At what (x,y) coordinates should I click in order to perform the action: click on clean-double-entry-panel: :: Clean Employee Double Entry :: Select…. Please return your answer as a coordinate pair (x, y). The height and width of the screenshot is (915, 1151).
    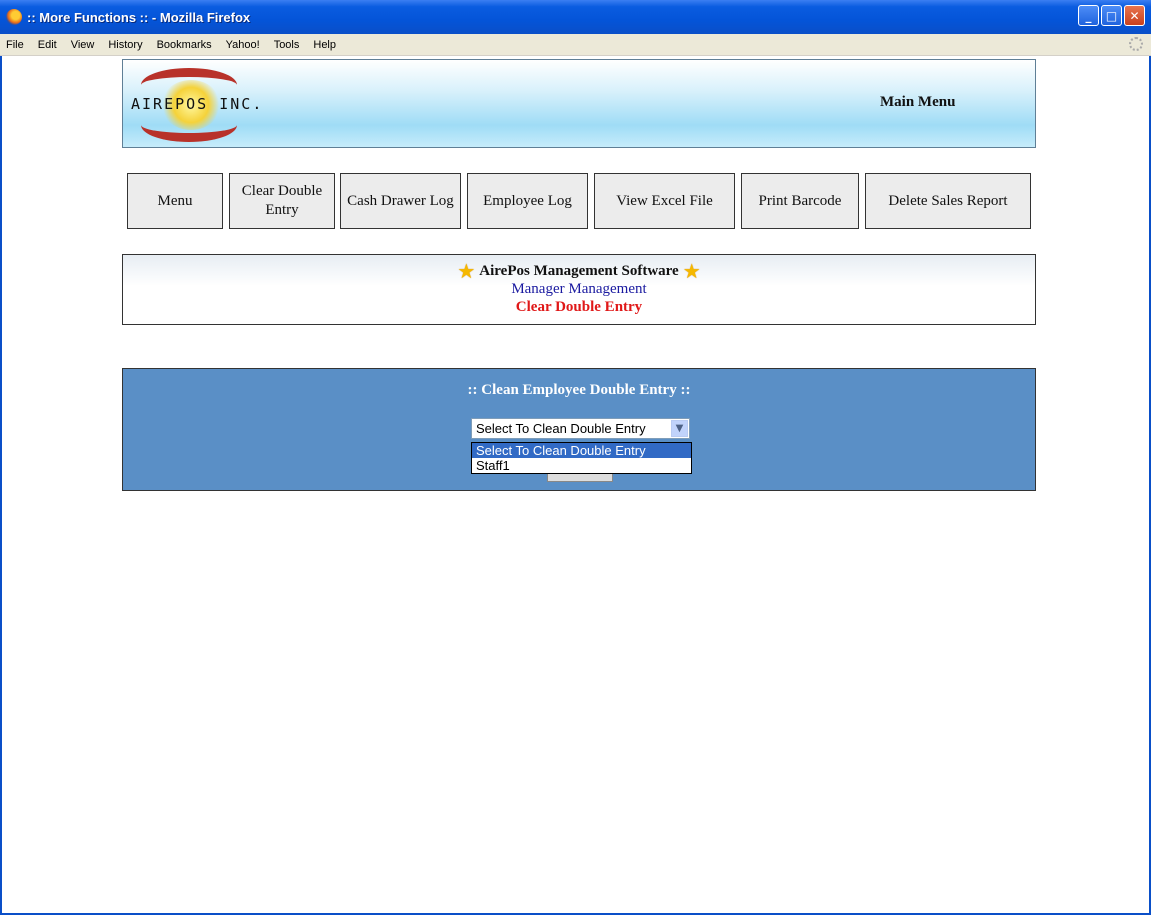
    Looking at the image, I should click on (579, 429).